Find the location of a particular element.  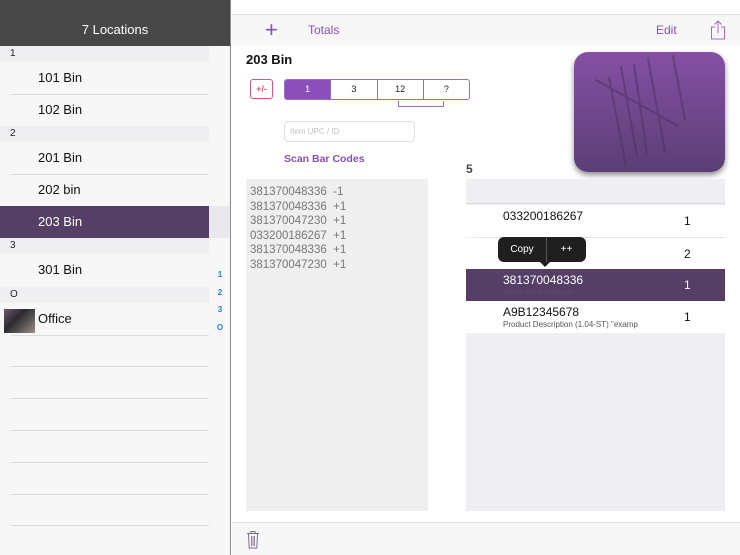

section-header-1: 1 is located at coordinates (104, 54).